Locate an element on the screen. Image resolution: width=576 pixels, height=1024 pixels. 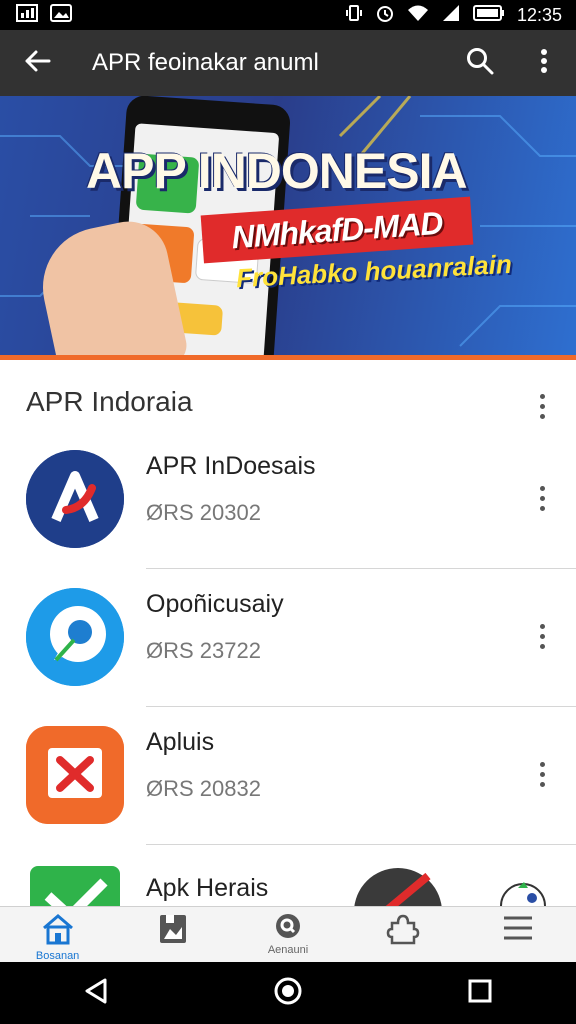
bottom-navigation: Bosanan Aenauni is located at coordinates (288, 934).